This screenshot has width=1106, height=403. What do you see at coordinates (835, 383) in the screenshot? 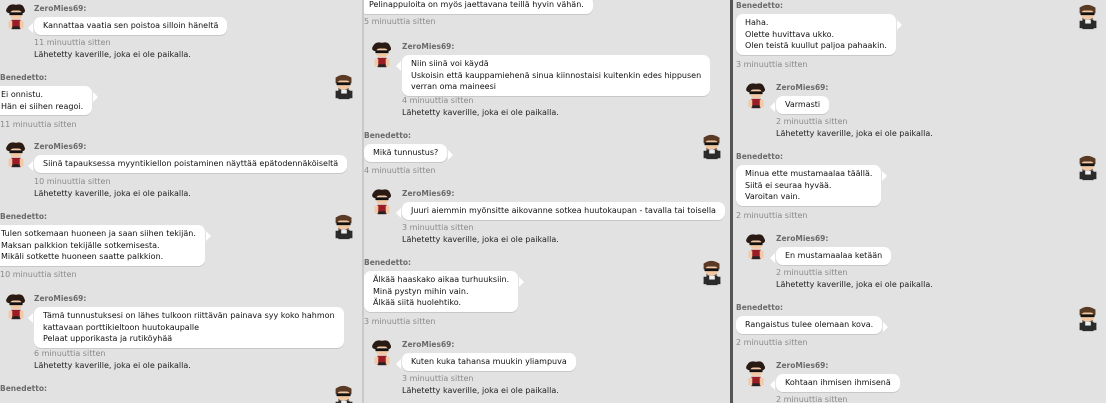
I see `message-bubble: Kohtaan ihmisen ihmisenä` at bounding box center [835, 383].